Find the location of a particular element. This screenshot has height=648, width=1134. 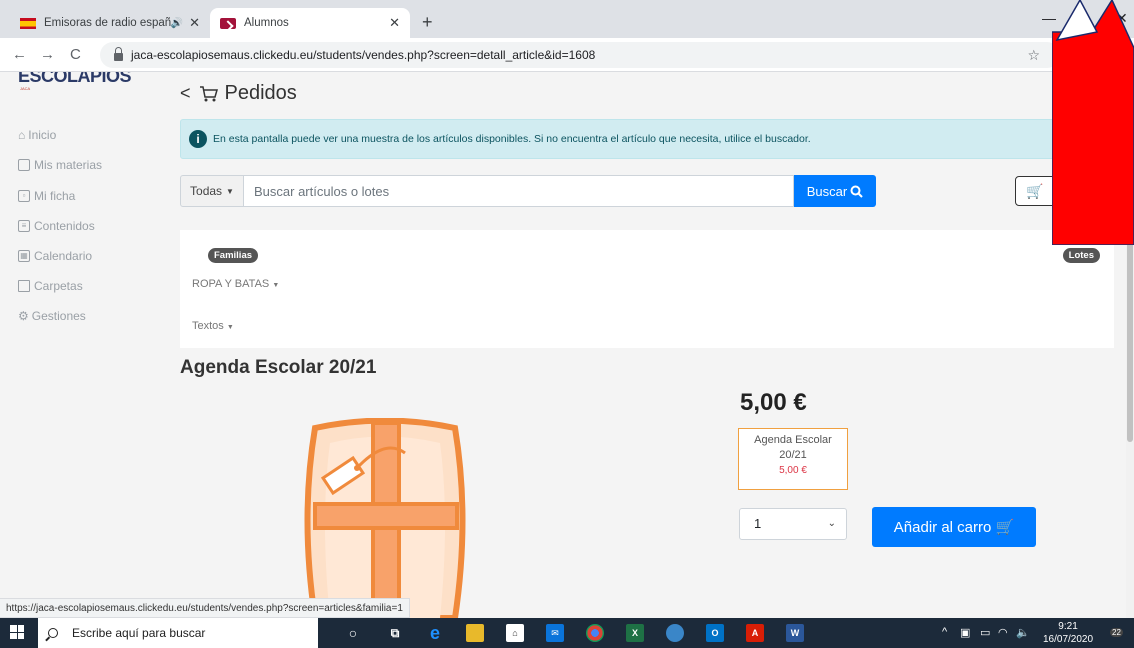

folder-icon is located at coordinates (24, 286).